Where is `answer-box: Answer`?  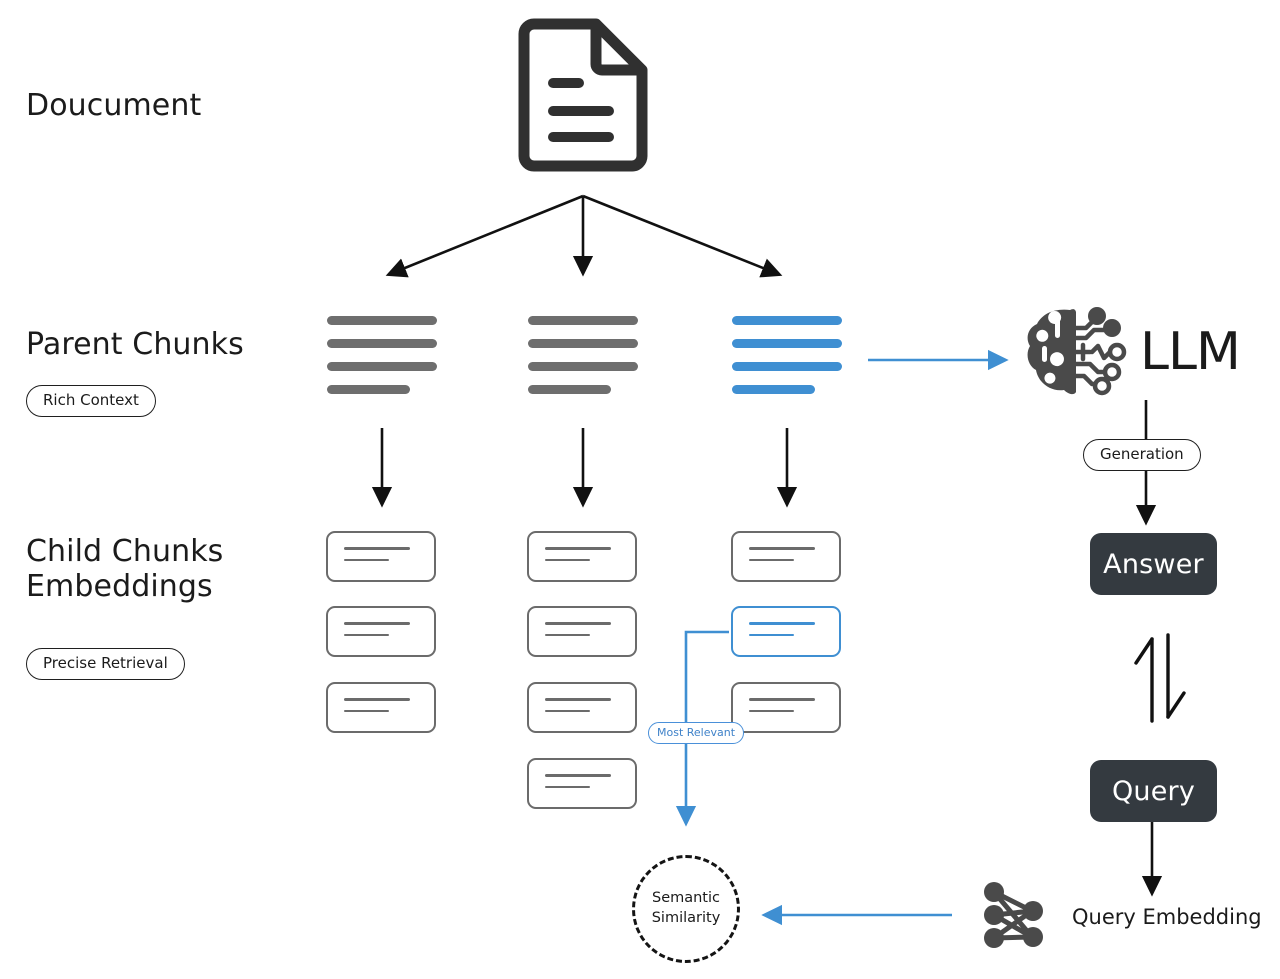 answer-box: Answer is located at coordinates (1153, 564).